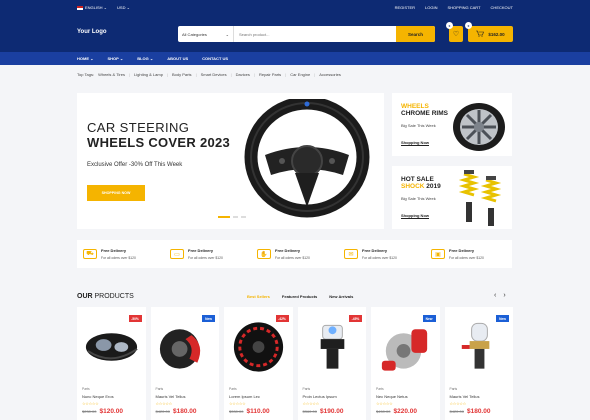 Image resolution: width=590 pixels, height=420 pixels. I want to click on checkout-link: CHECKOUT, so click(502, 7).